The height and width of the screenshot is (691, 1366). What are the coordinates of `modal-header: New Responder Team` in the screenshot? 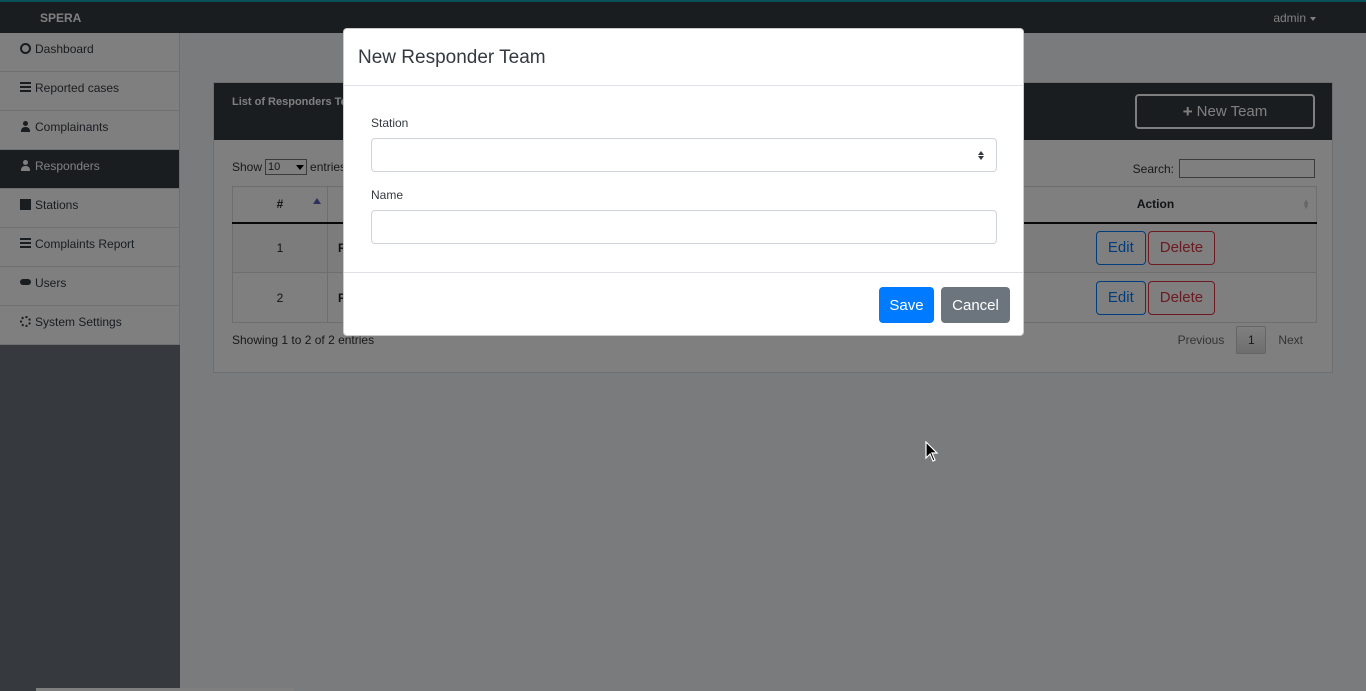 It's located at (683, 57).